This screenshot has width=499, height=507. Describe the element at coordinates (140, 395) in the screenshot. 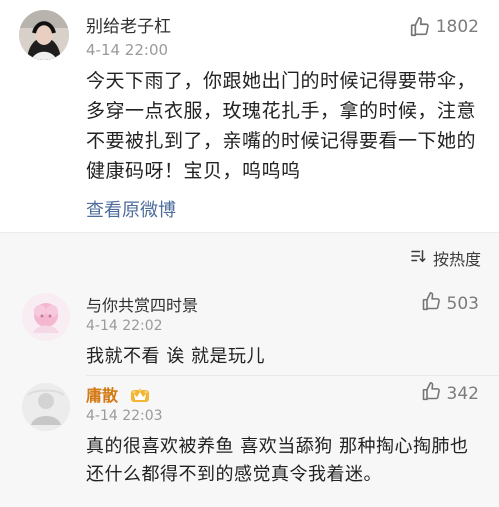

I see `vip-badge-icon` at that location.